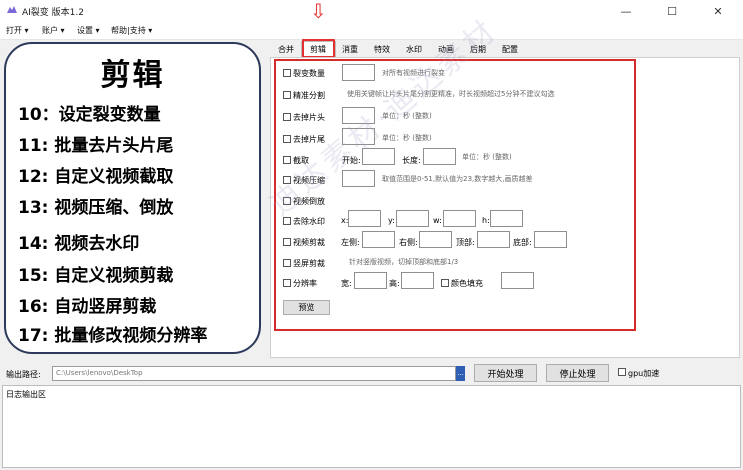 The width and height of the screenshot is (743, 470). What do you see at coordinates (486, 220) in the screenshot?
I see `watermark-h-label: h:` at bounding box center [486, 220].